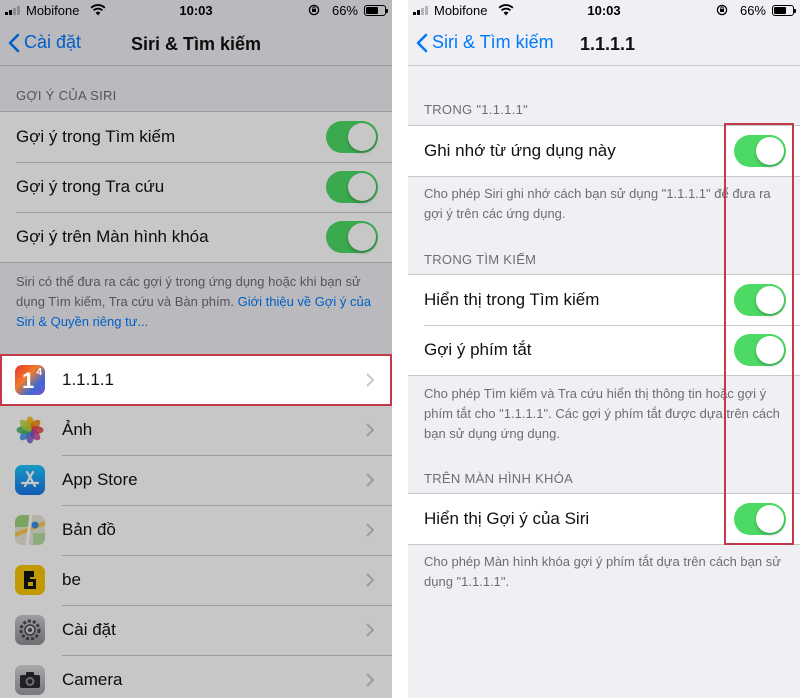 Image resolution: width=800 pixels, height=698 pixels. What do you see at coordinates (196, 676) in the screenshot?
I see `app-row-camera: Camera` at bounding box center [196, 676].